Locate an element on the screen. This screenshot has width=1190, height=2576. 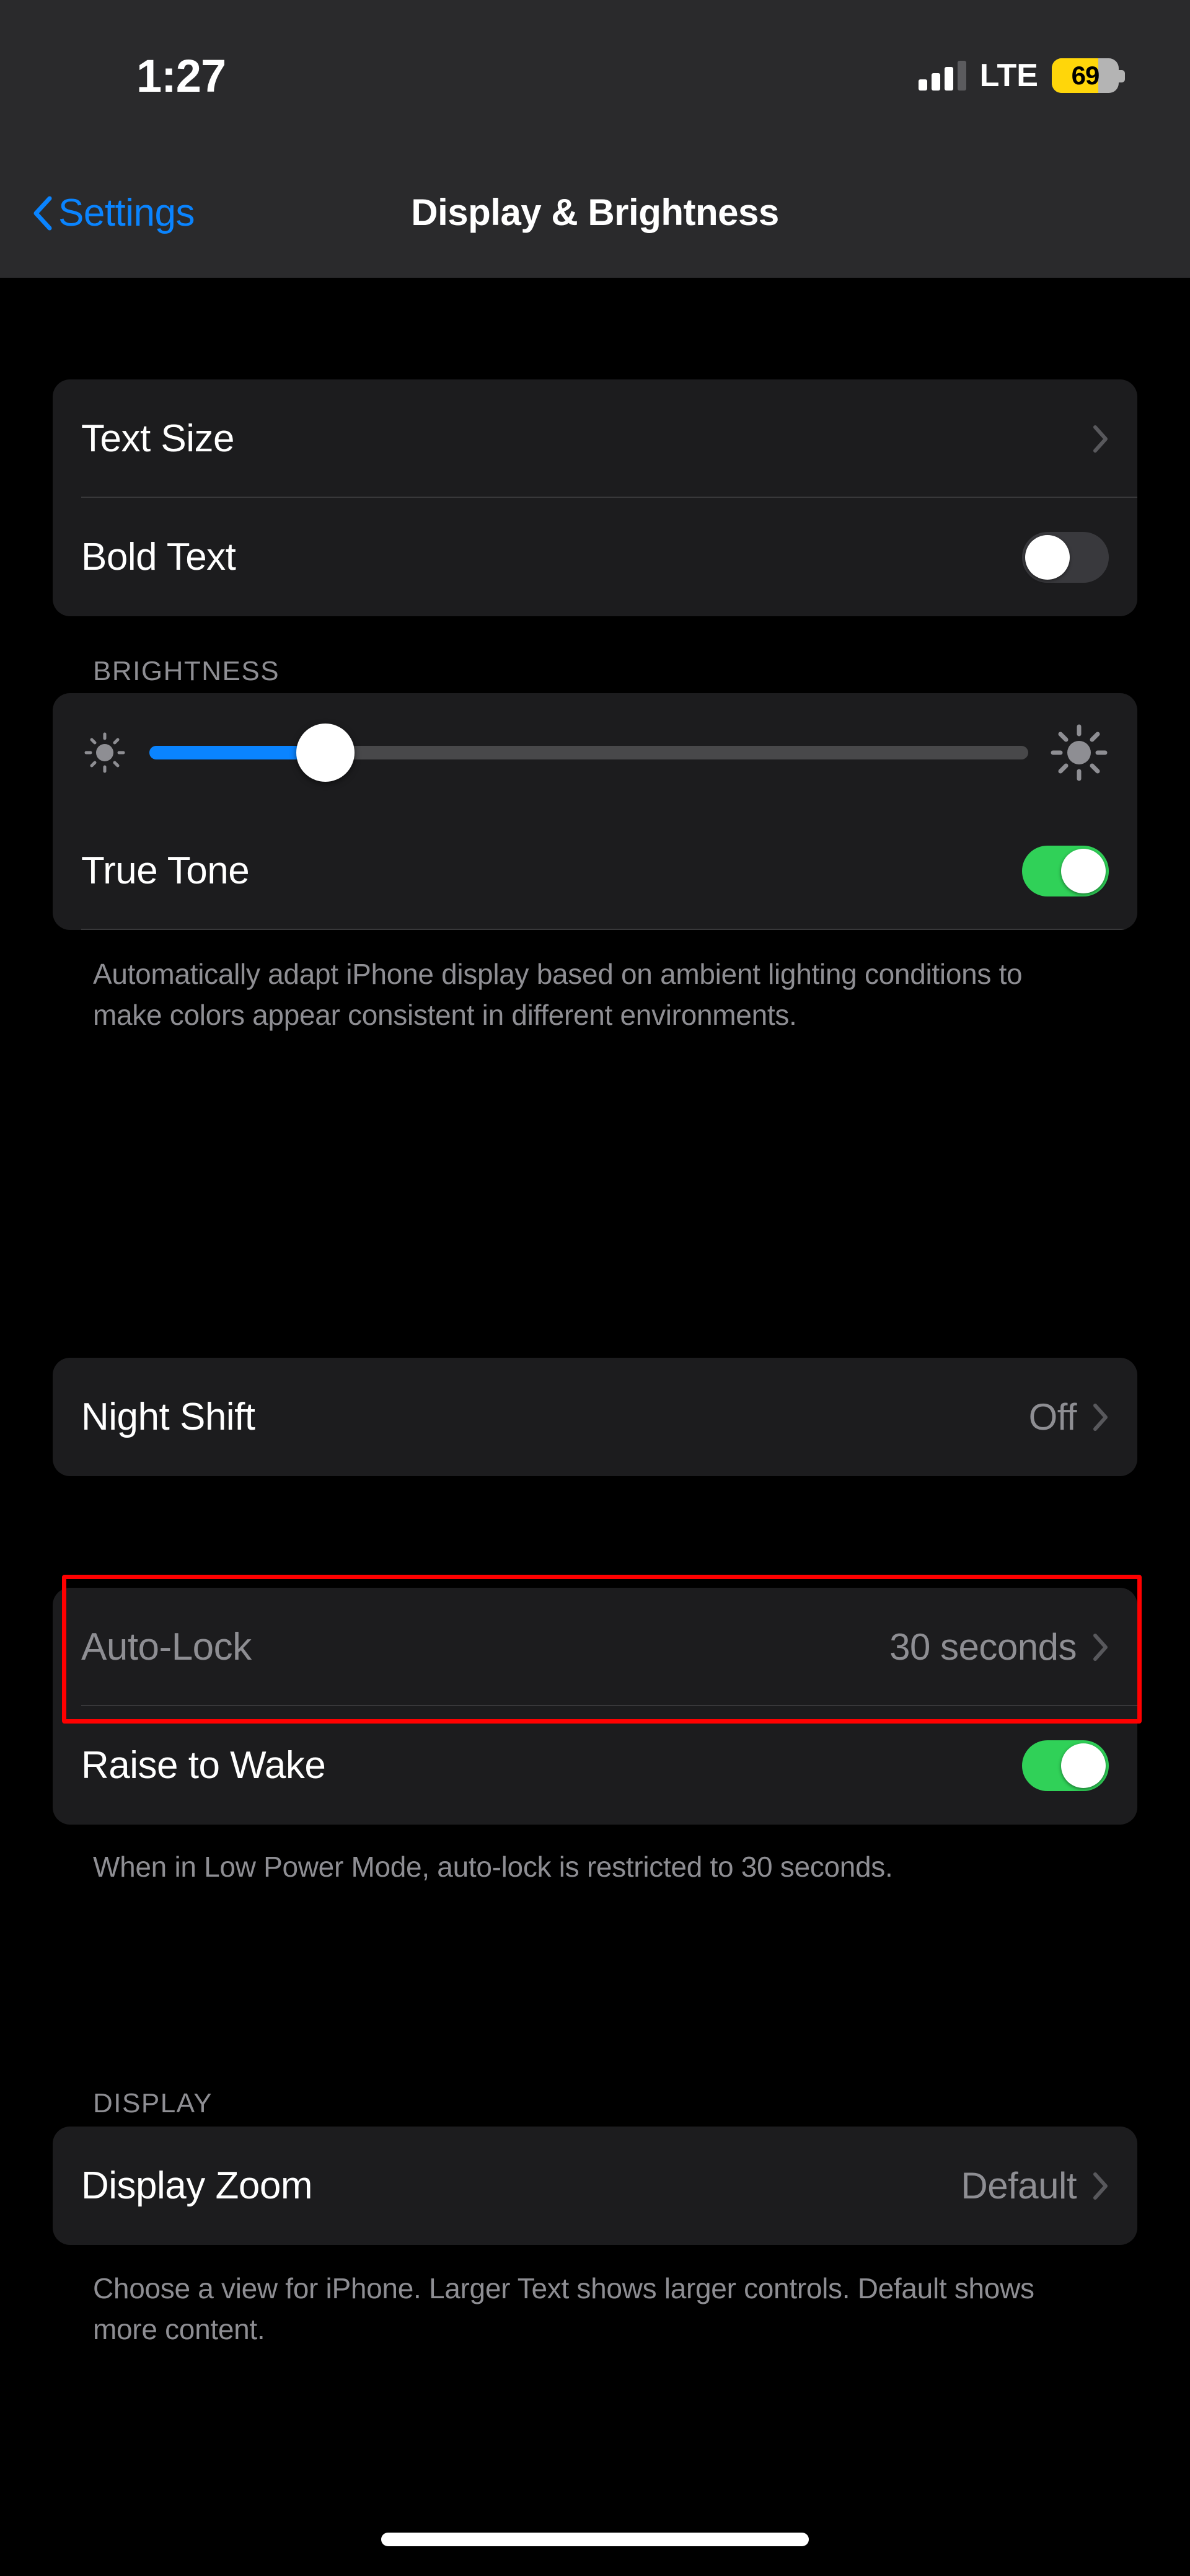
battery-icon: 69 is located at coordinates (1088, 75).